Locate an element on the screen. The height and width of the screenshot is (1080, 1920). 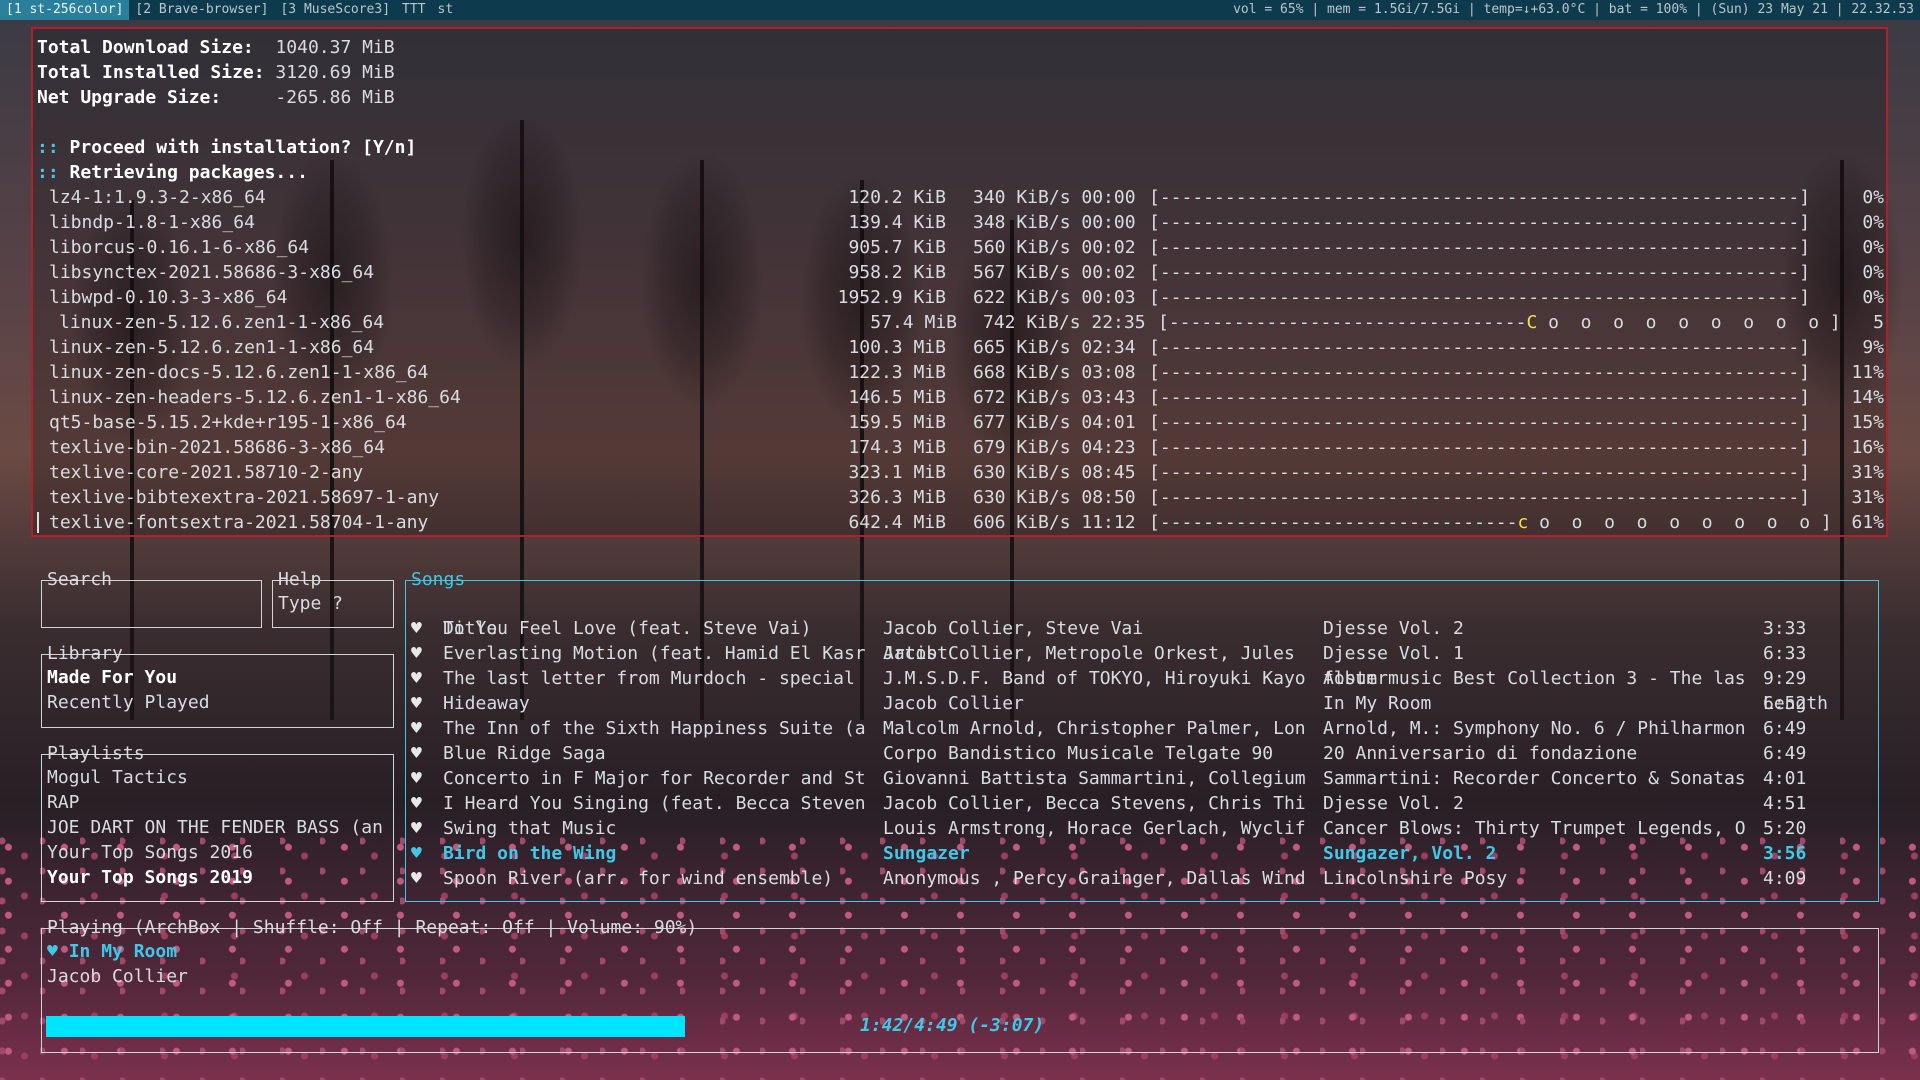
playlist-item: Your Top Songs 2016 is located at coordinates (215, 852).